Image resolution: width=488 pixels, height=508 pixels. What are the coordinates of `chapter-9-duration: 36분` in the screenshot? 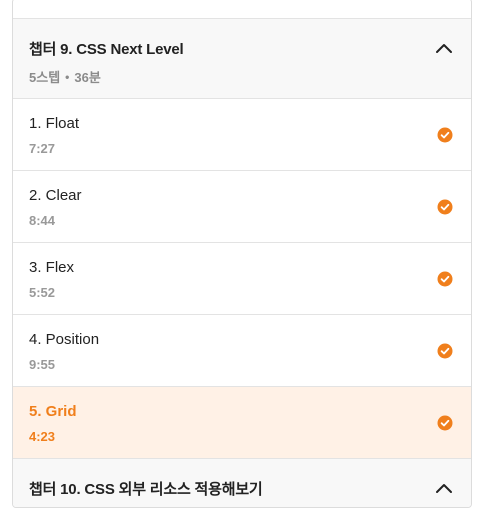 It's located at (87, 77).